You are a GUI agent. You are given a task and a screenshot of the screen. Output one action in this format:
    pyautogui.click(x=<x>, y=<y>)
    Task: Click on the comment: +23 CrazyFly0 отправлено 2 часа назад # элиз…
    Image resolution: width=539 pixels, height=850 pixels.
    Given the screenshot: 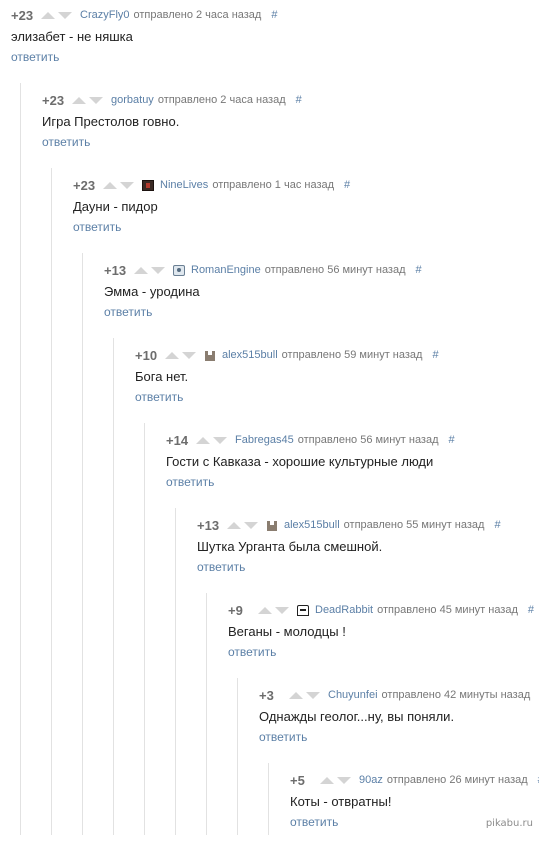 What is the action you would take?
    pyautogui.click(x=221, y=45)
    